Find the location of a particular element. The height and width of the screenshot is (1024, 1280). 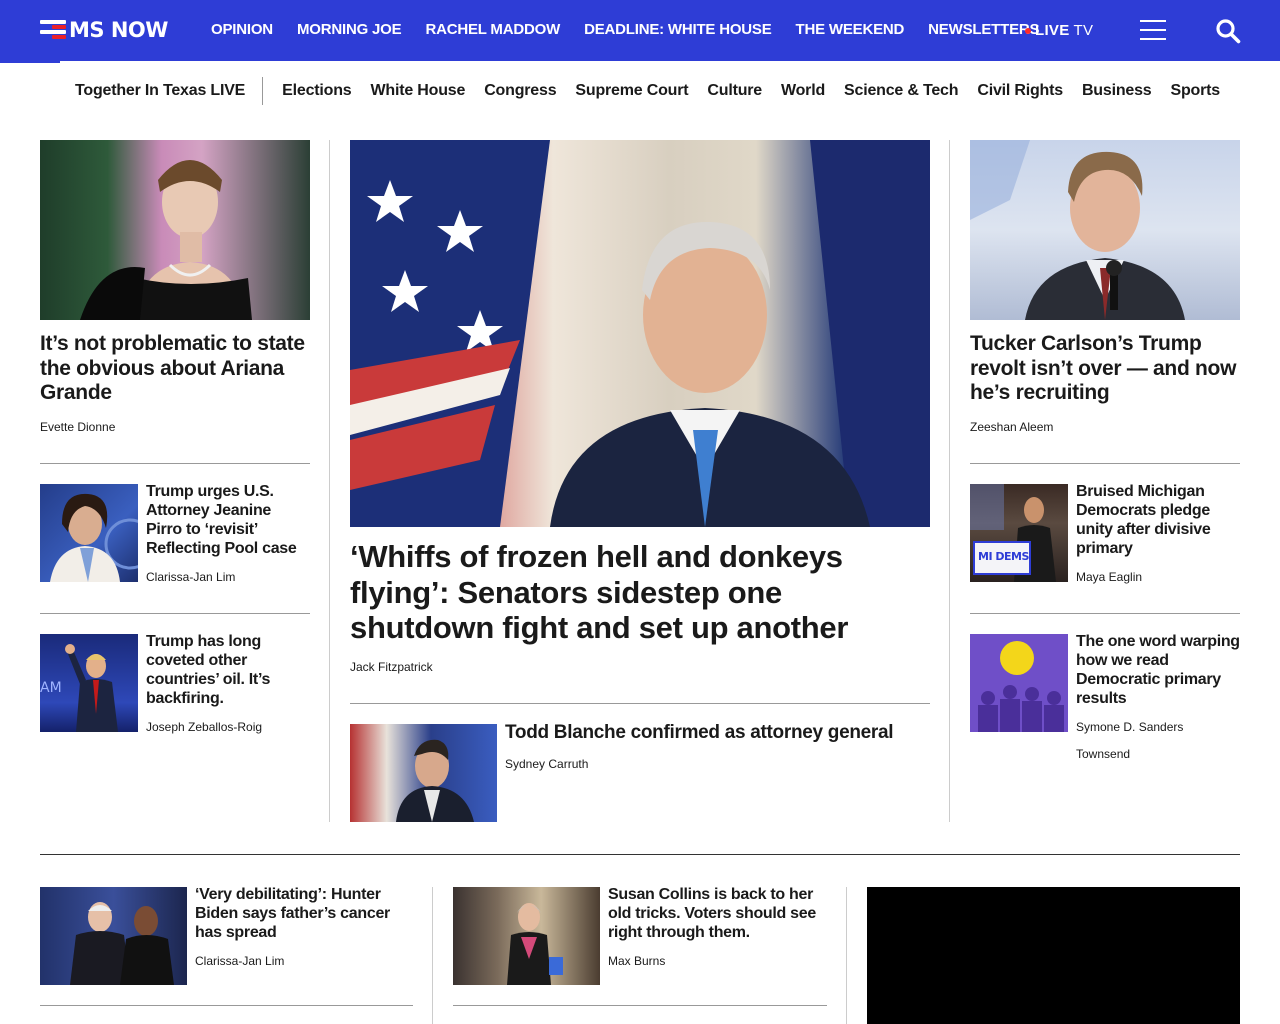

section-science-tech: Science & Tech is located at coordinates (901, 91).